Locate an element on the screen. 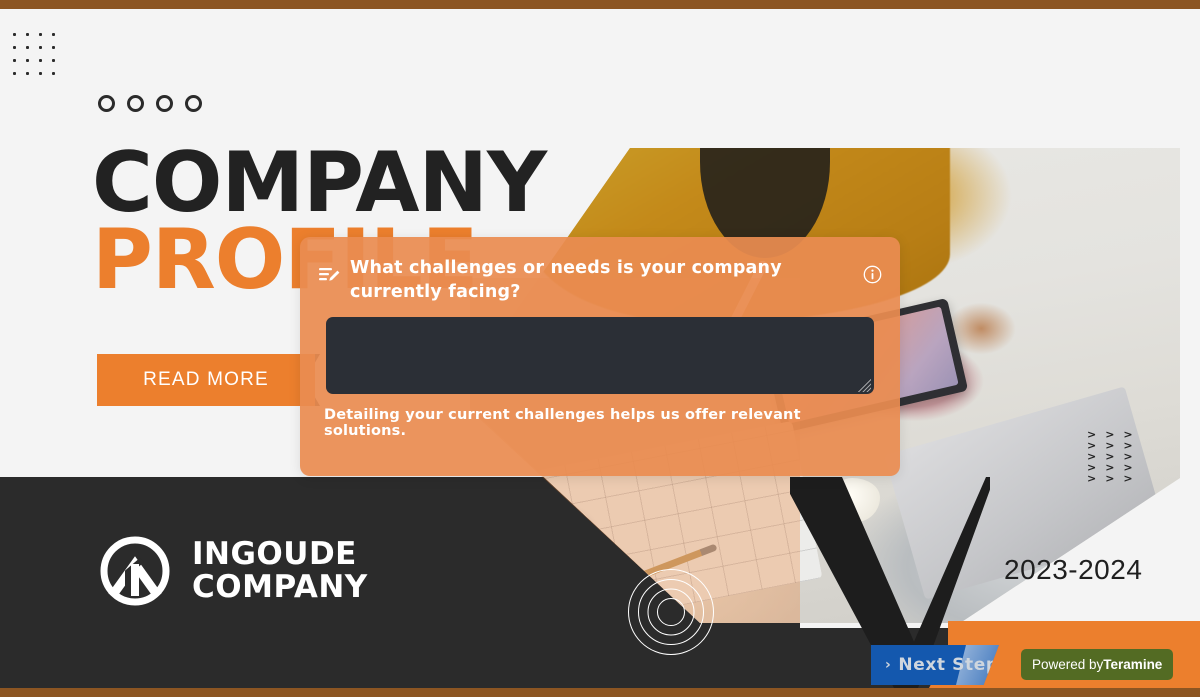  powered-by-badge: Powered by Teramine is located at coordinates (1097, 664).